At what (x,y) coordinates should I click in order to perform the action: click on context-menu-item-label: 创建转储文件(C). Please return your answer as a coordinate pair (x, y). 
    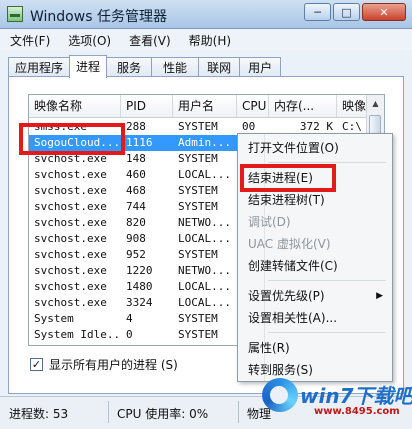
    Looking at the image, I should click on (293, 266).